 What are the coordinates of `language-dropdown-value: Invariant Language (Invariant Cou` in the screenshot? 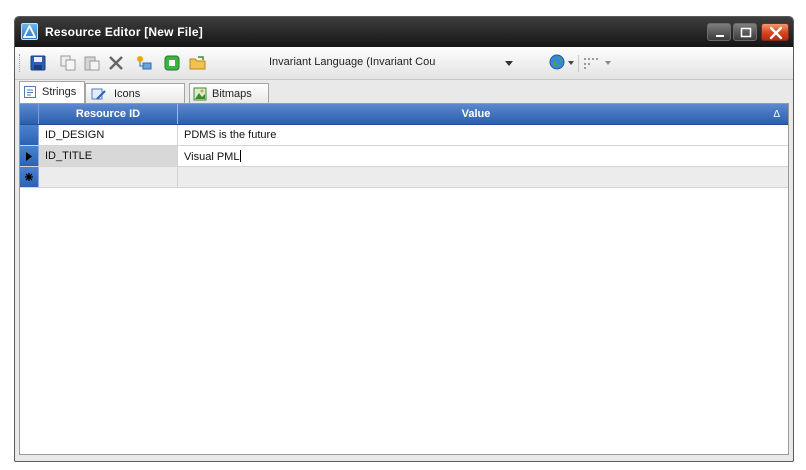 It's located at (352, 62).